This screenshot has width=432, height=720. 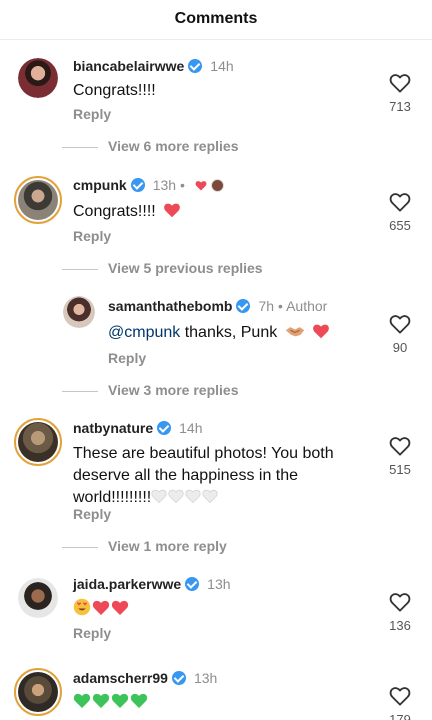 I want to click on creator-liked-heart-icon, so click(x=201, y=186).